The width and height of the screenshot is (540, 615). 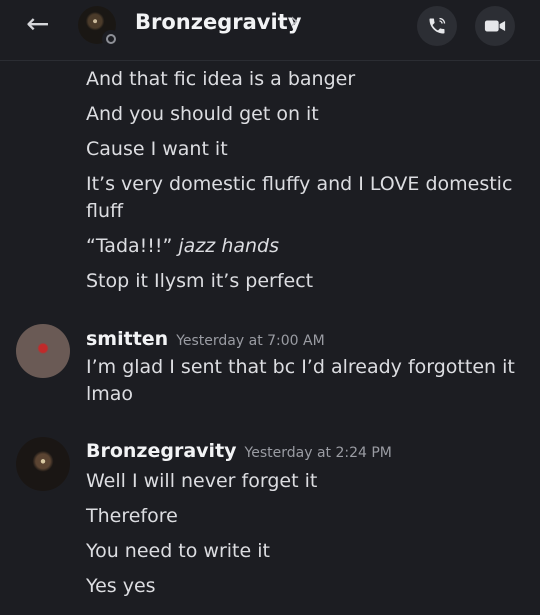 I want to click on message-line: Yes yes, so click(x=121, y=586).